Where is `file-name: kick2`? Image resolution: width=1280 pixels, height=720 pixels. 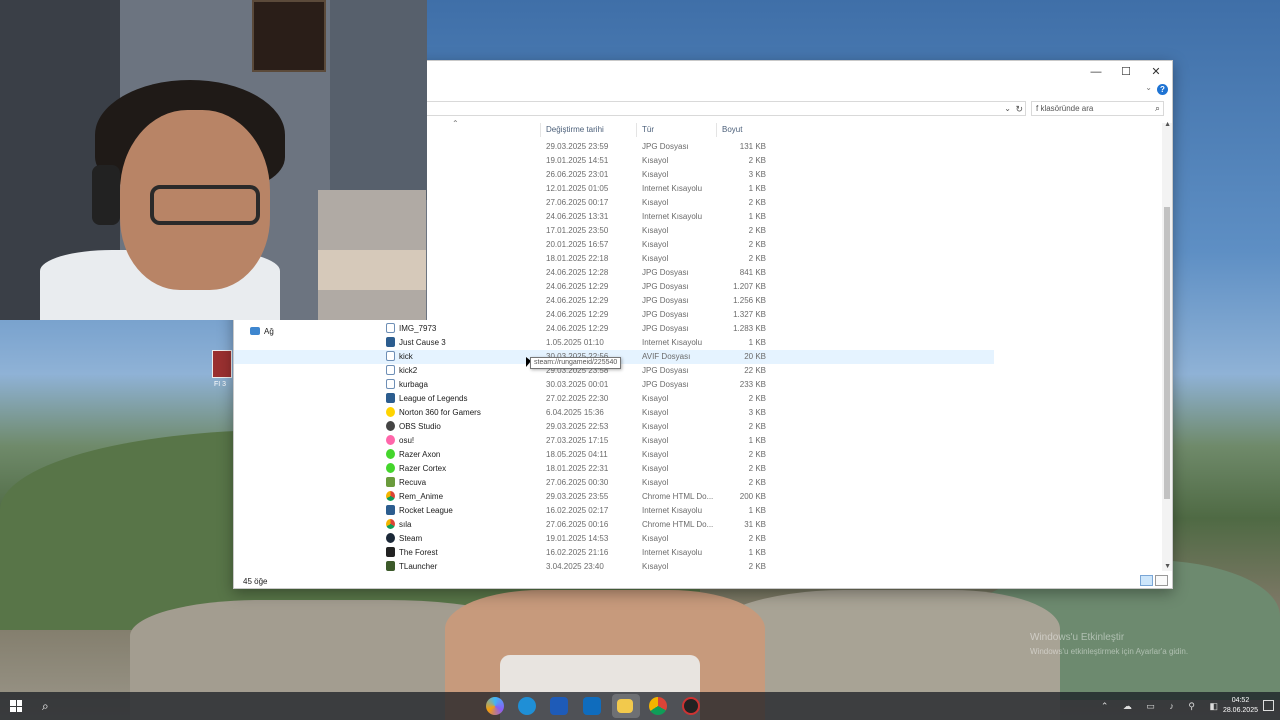 file-name: kick2 is located at coordinates (401, 371).